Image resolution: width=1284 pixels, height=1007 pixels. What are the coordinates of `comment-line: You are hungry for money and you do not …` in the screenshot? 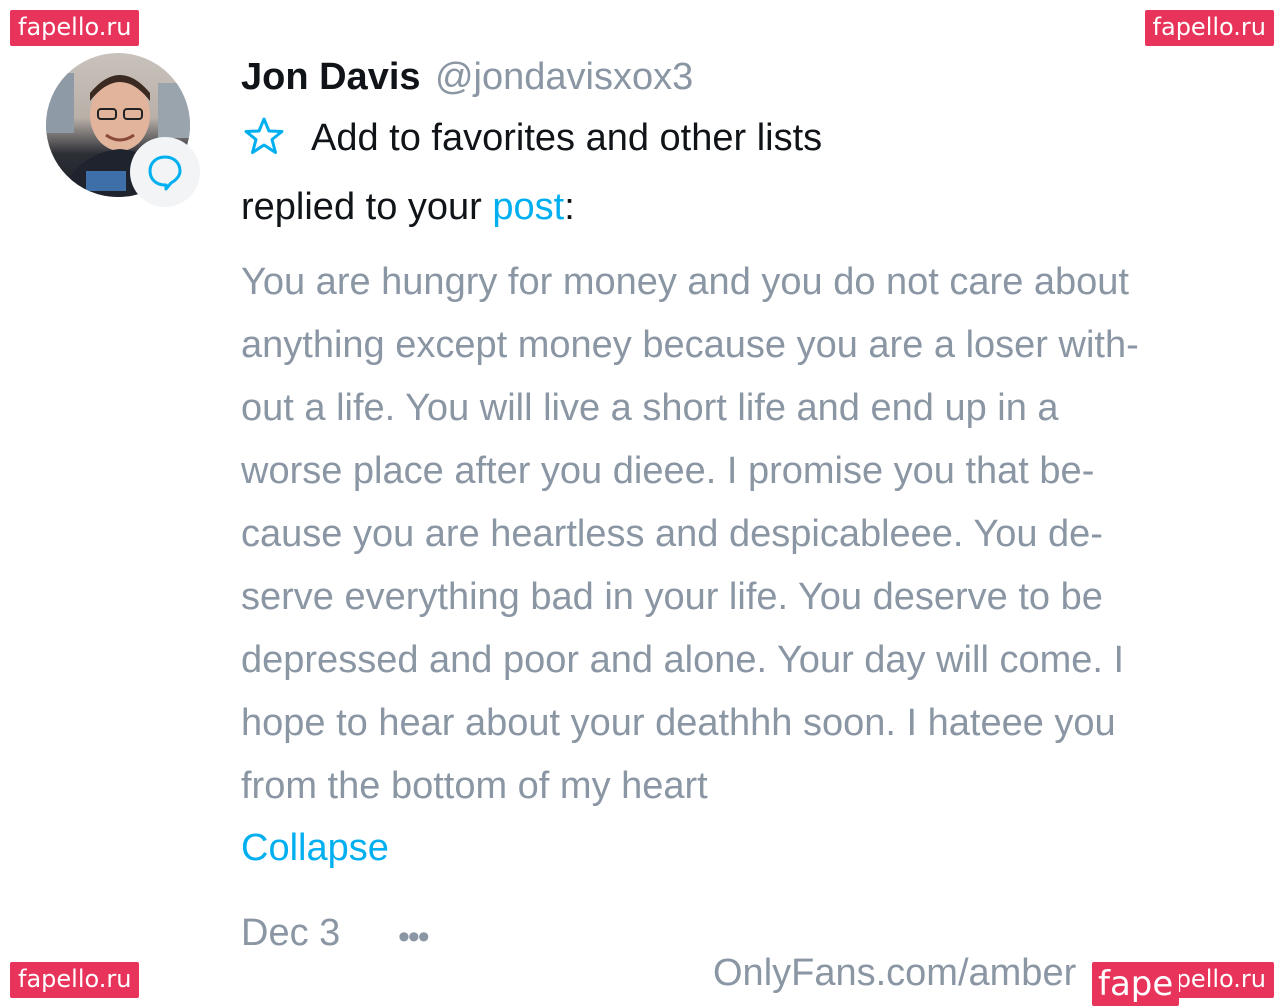 It's located at (685, 282).